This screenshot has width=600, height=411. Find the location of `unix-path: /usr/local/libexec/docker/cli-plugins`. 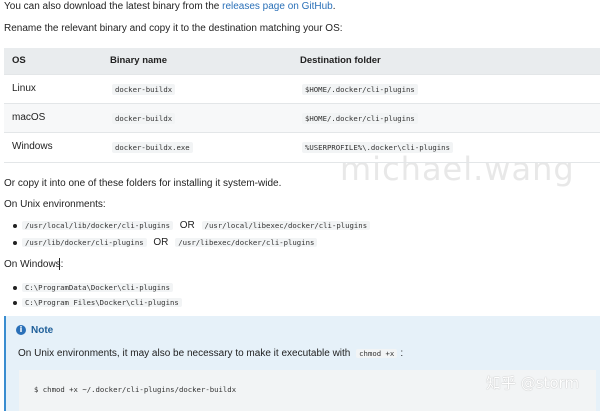

unix-path: /usr/local/libexec/docker/cli-plugins is located at coordinates (286, 225).